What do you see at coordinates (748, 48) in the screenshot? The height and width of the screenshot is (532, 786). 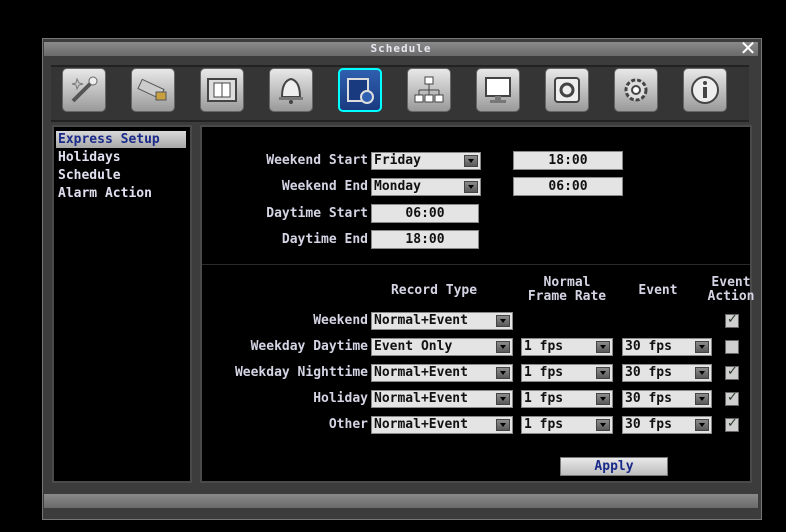 I see `close-icon: ✕` at bounding box center [748, 48].